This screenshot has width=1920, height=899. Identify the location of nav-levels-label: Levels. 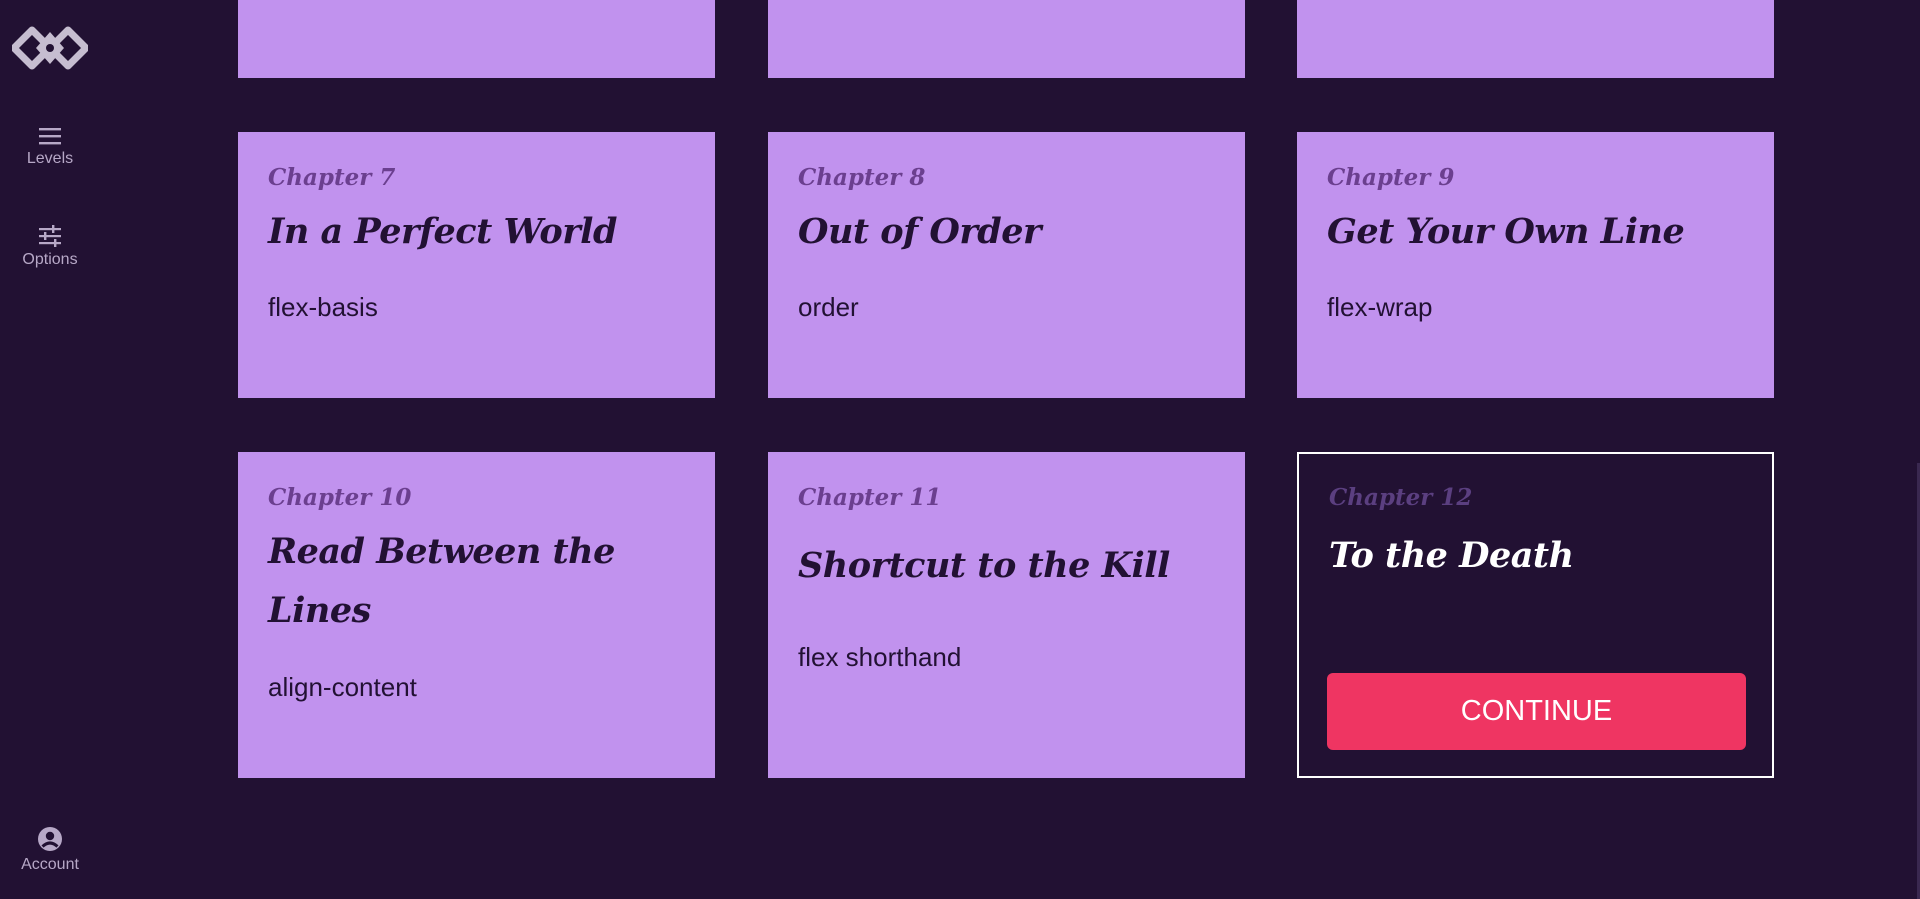
(50, 158).